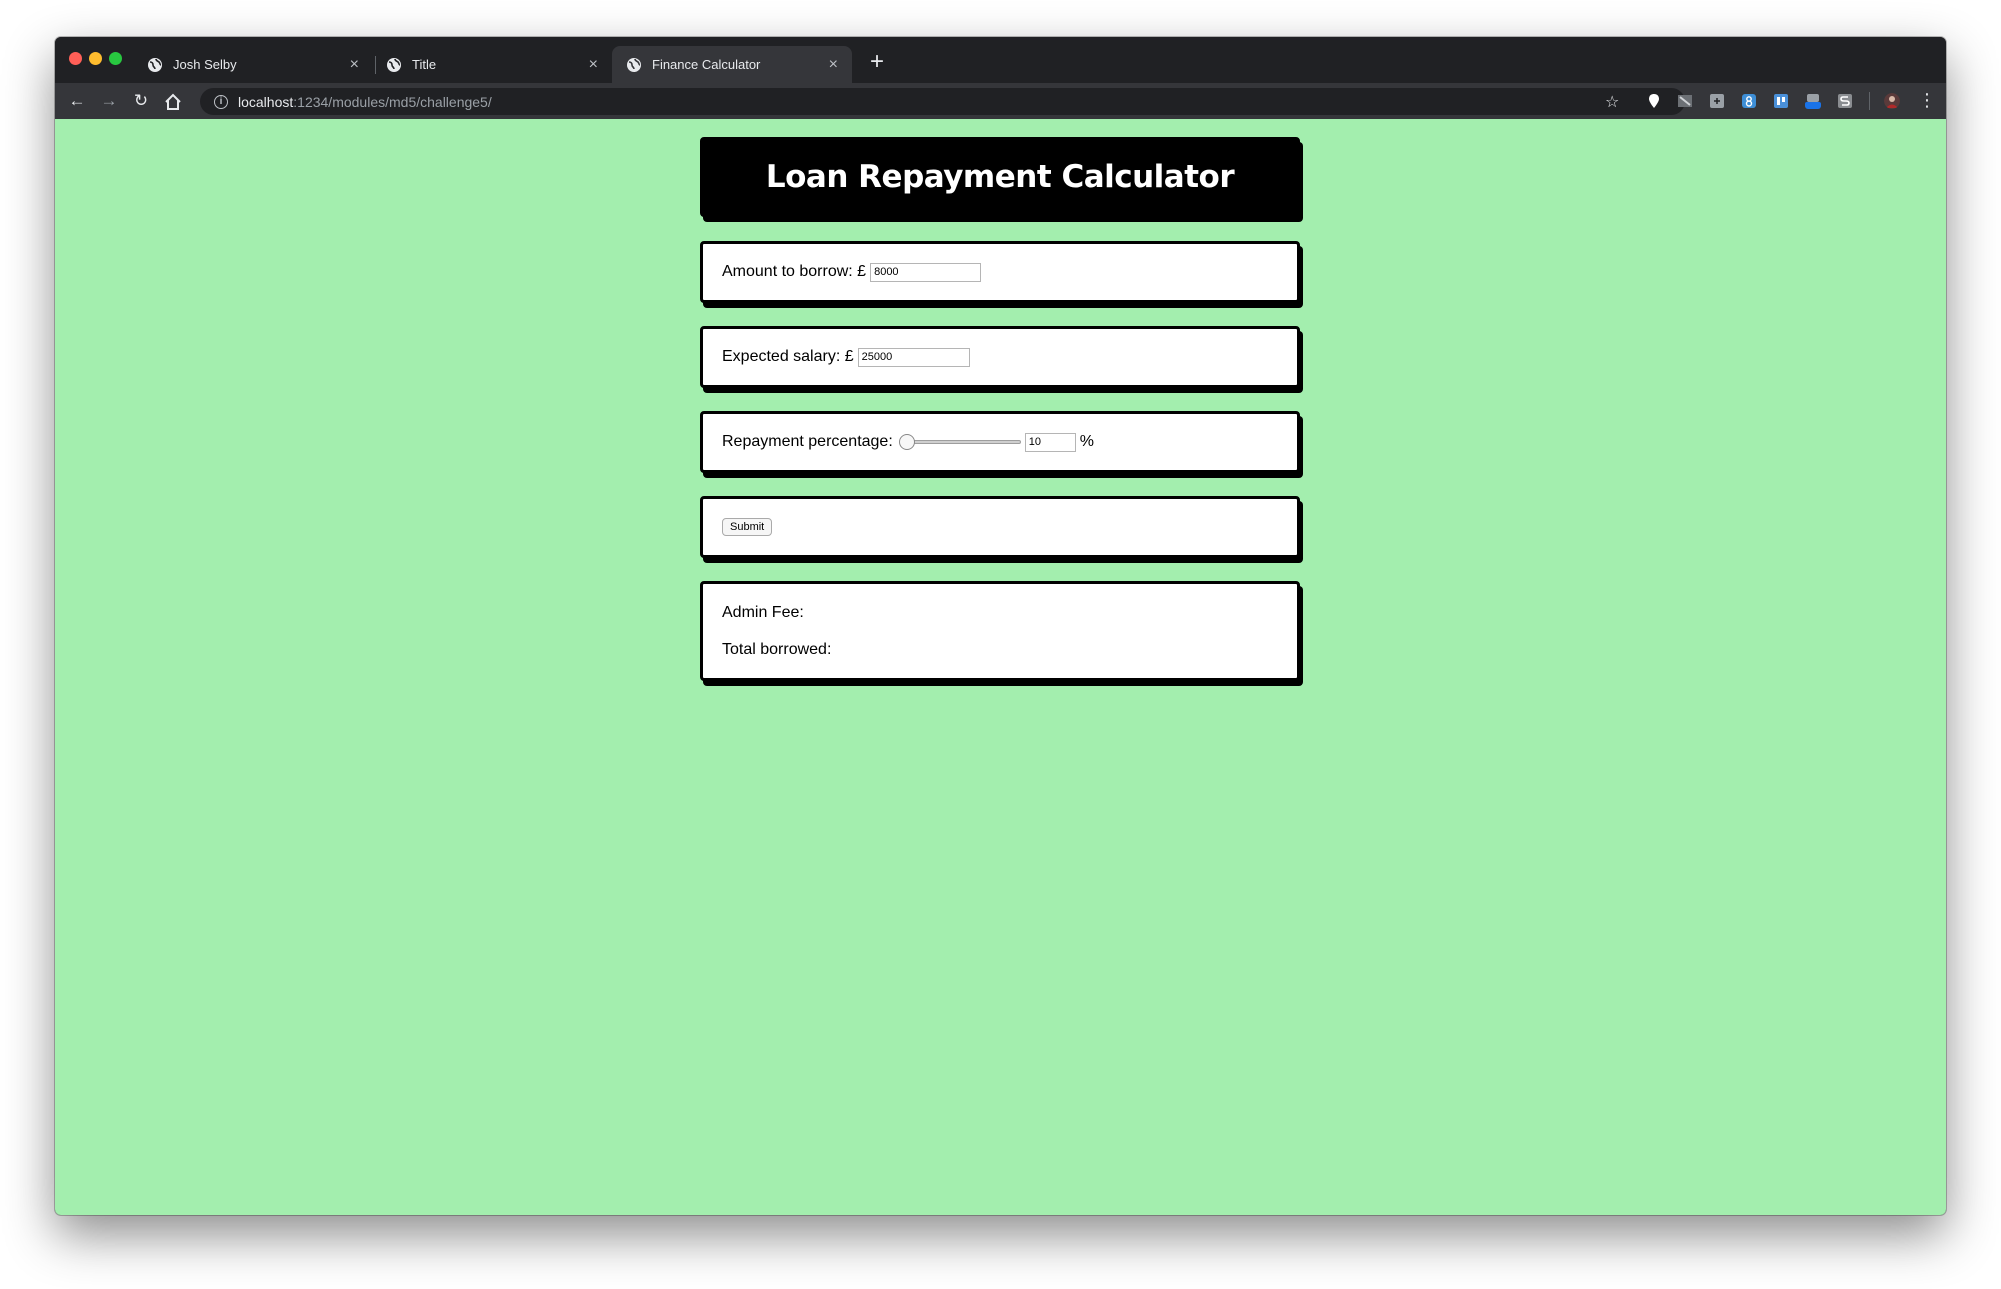  What do you see at coordinates (906, 442) in the screenshot?
I see `slider-thumb` at bounding box center [906, 442].